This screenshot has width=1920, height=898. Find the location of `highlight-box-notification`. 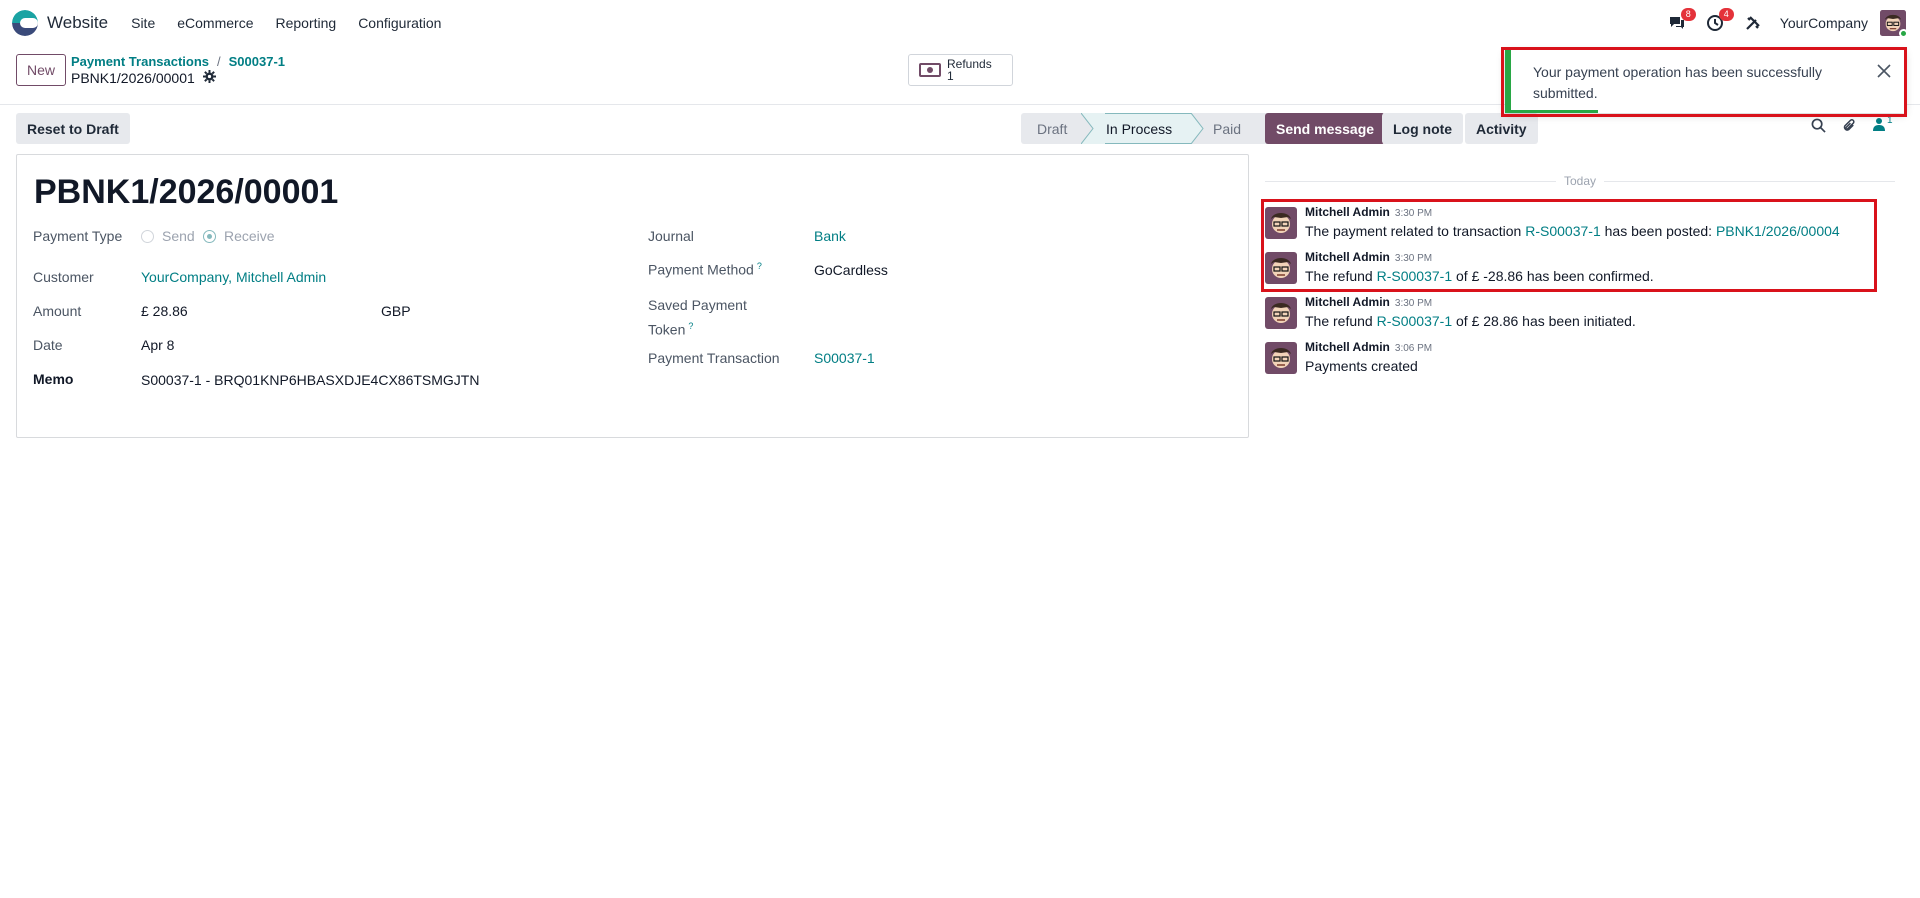

highlight-box-notification is located at coordinates (1704, 82).